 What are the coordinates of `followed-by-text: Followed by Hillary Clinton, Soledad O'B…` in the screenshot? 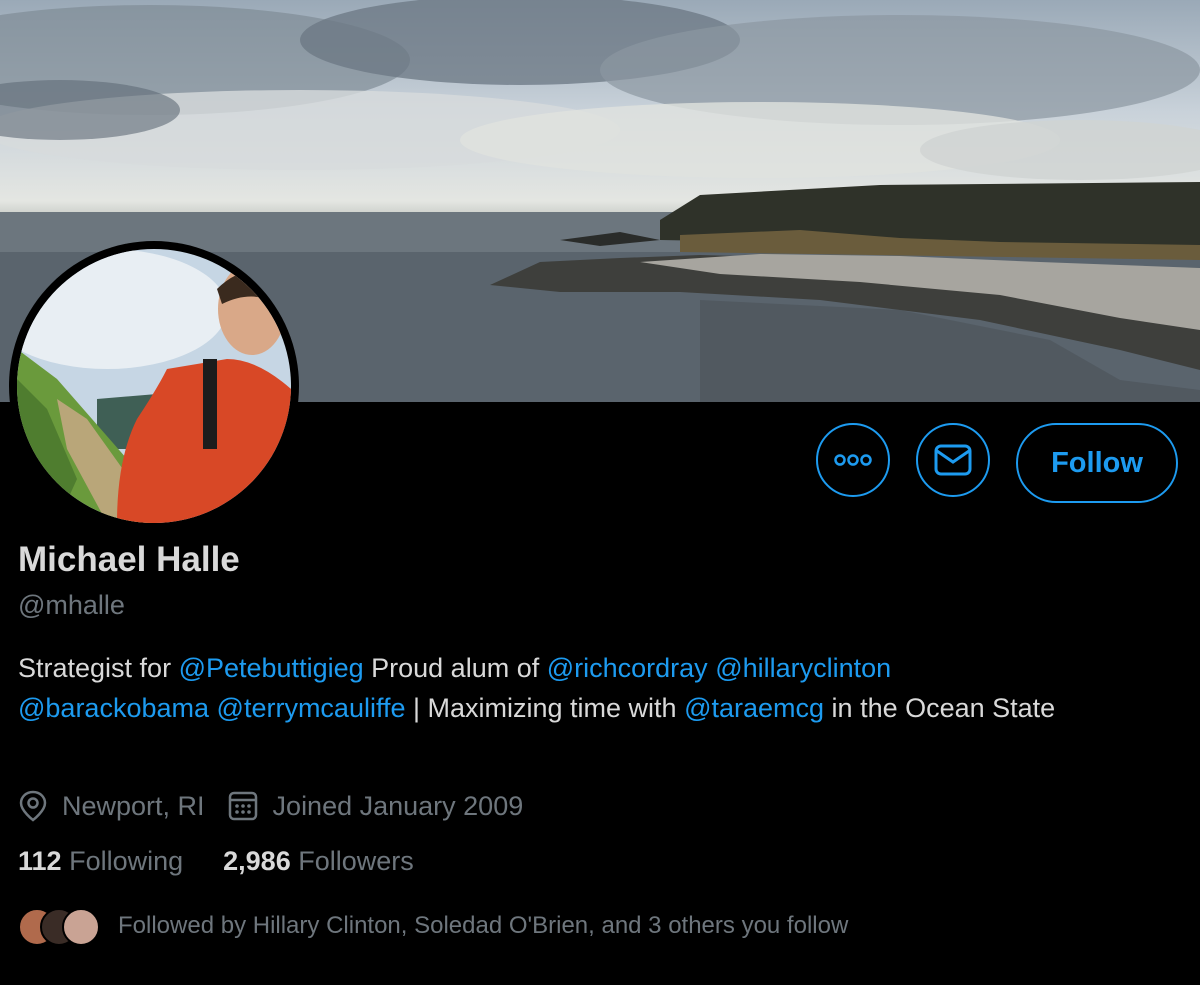 It's located at (483, 925).